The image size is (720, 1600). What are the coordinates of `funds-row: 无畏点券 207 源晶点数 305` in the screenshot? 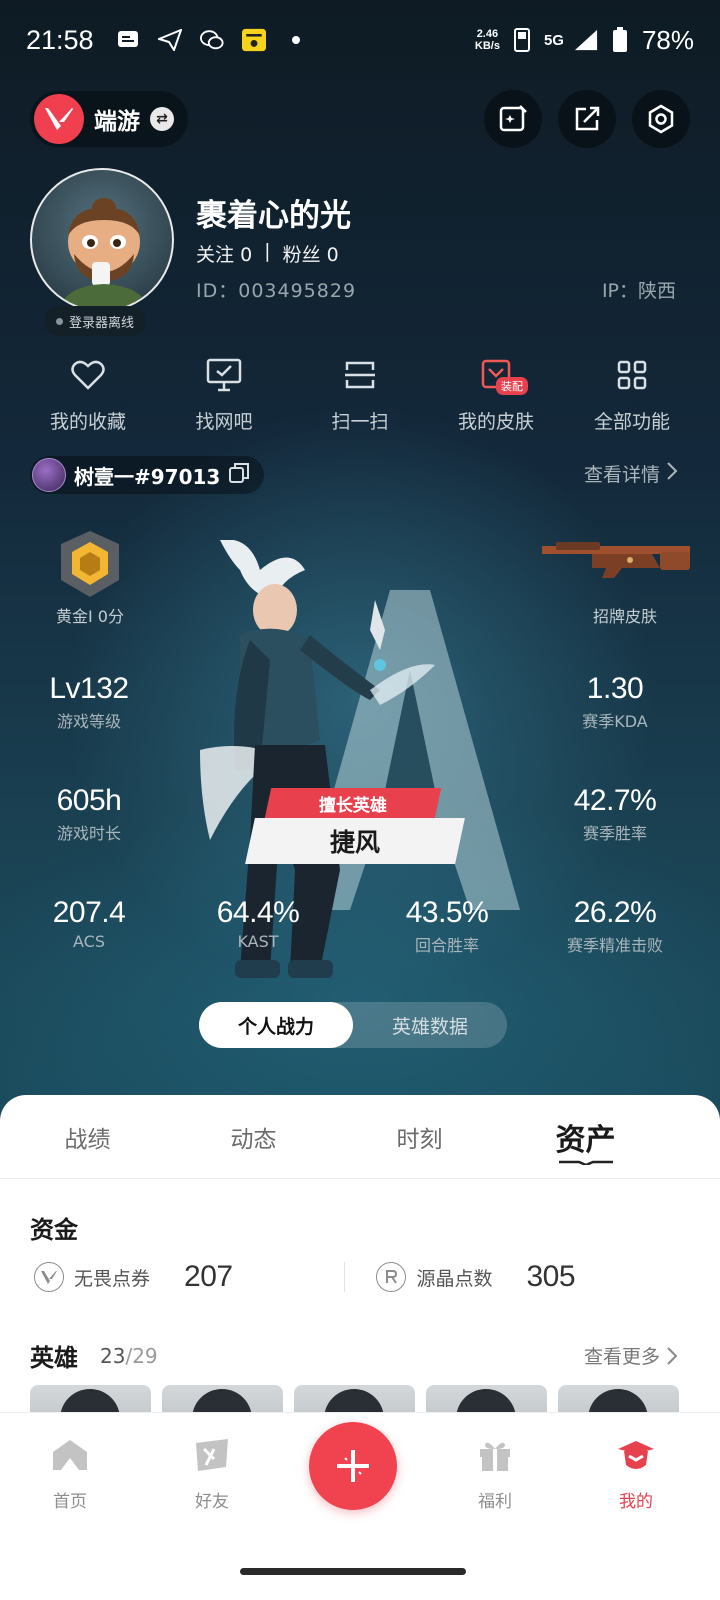 It's located at (360, 1277).